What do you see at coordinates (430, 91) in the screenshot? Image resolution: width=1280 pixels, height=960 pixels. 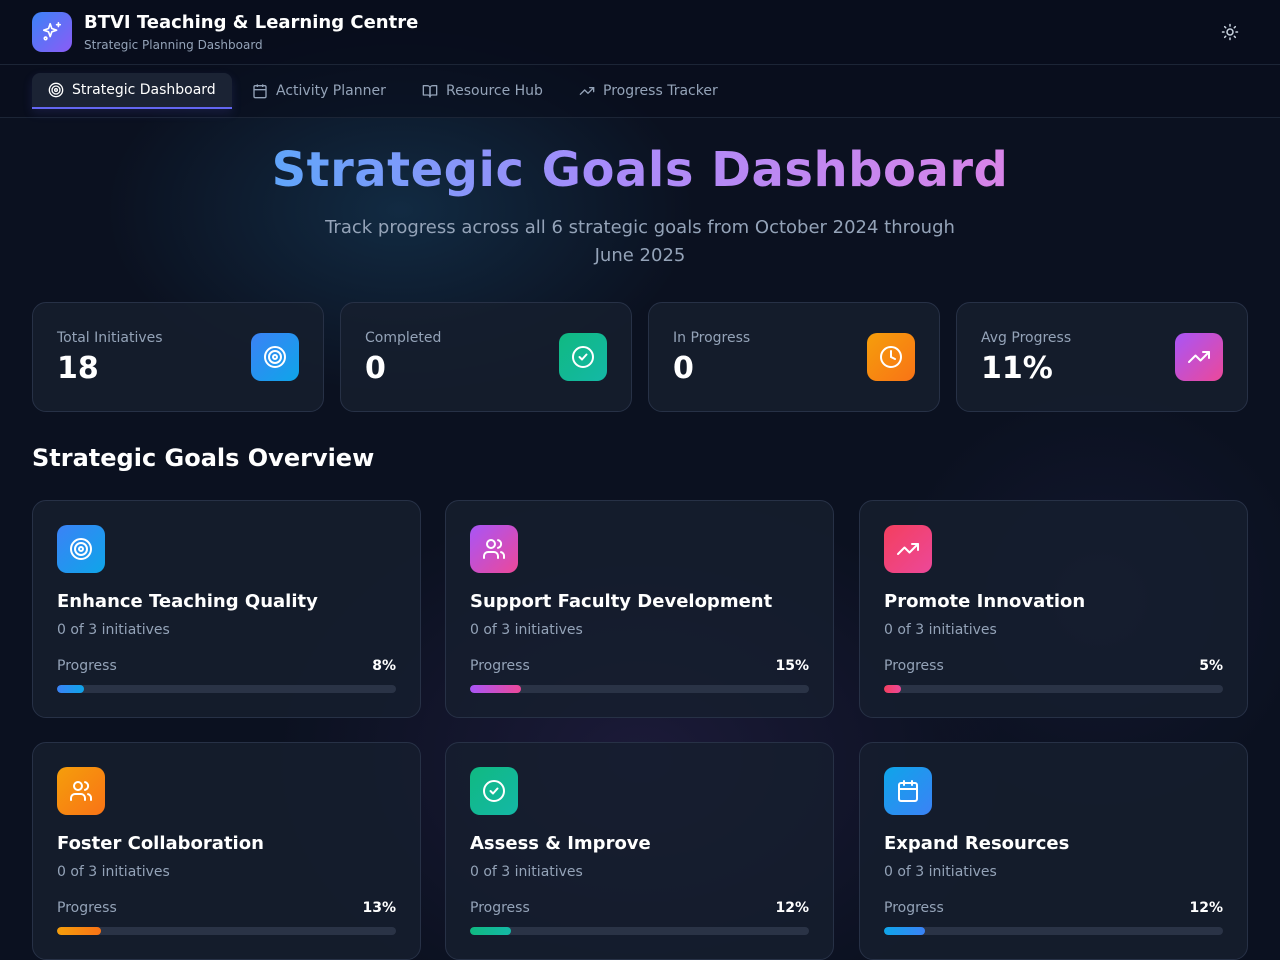 I see `book-open-icon` at bounding box center [430, 91].